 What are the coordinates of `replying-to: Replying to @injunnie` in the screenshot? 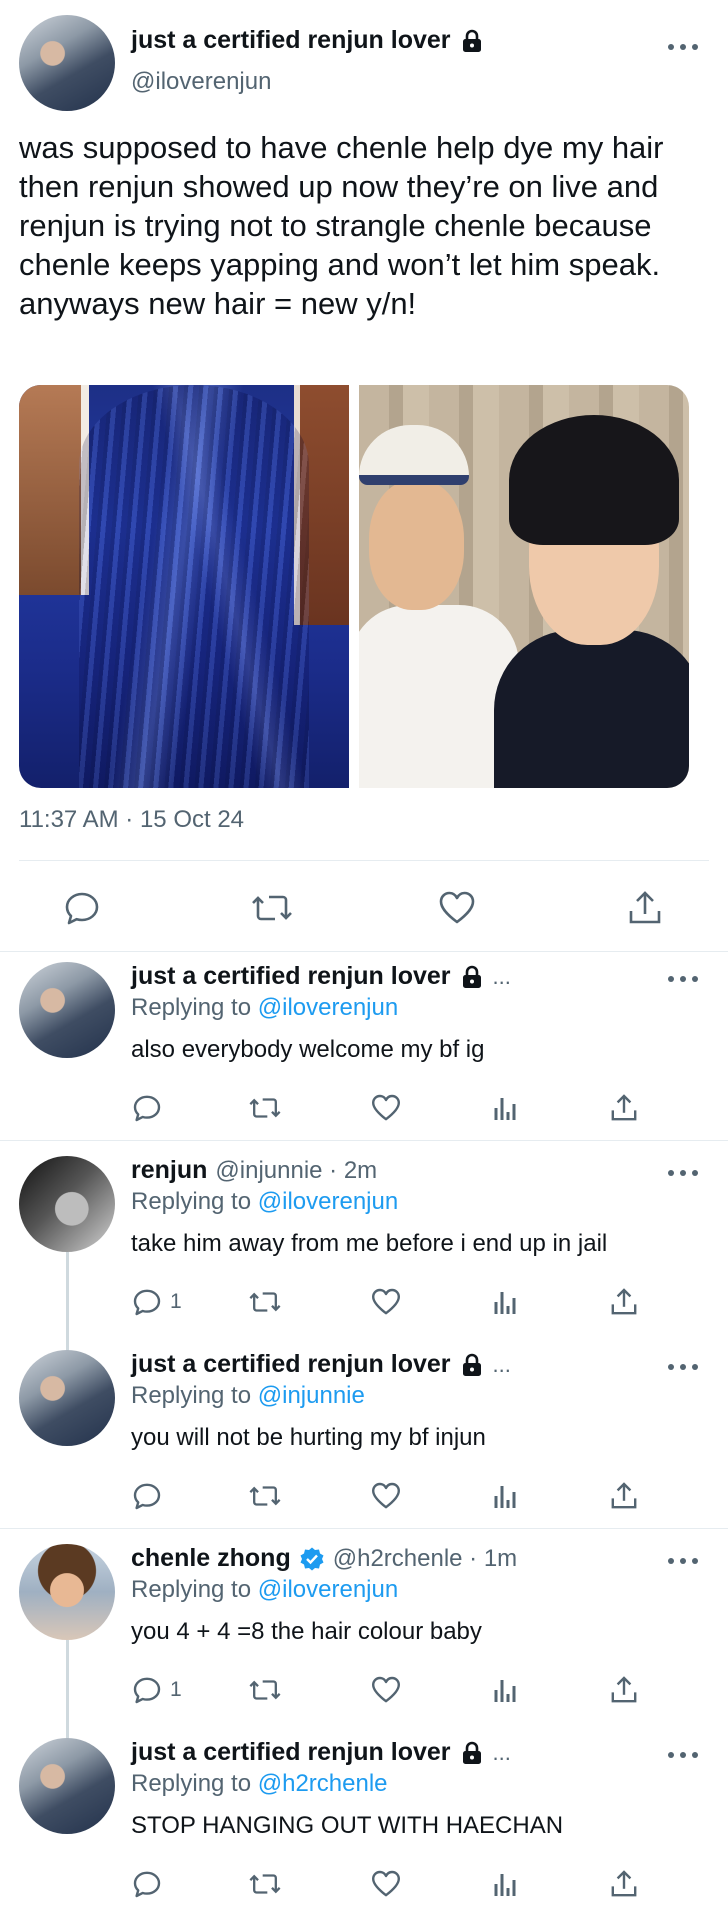 It's located at (248, 1395).